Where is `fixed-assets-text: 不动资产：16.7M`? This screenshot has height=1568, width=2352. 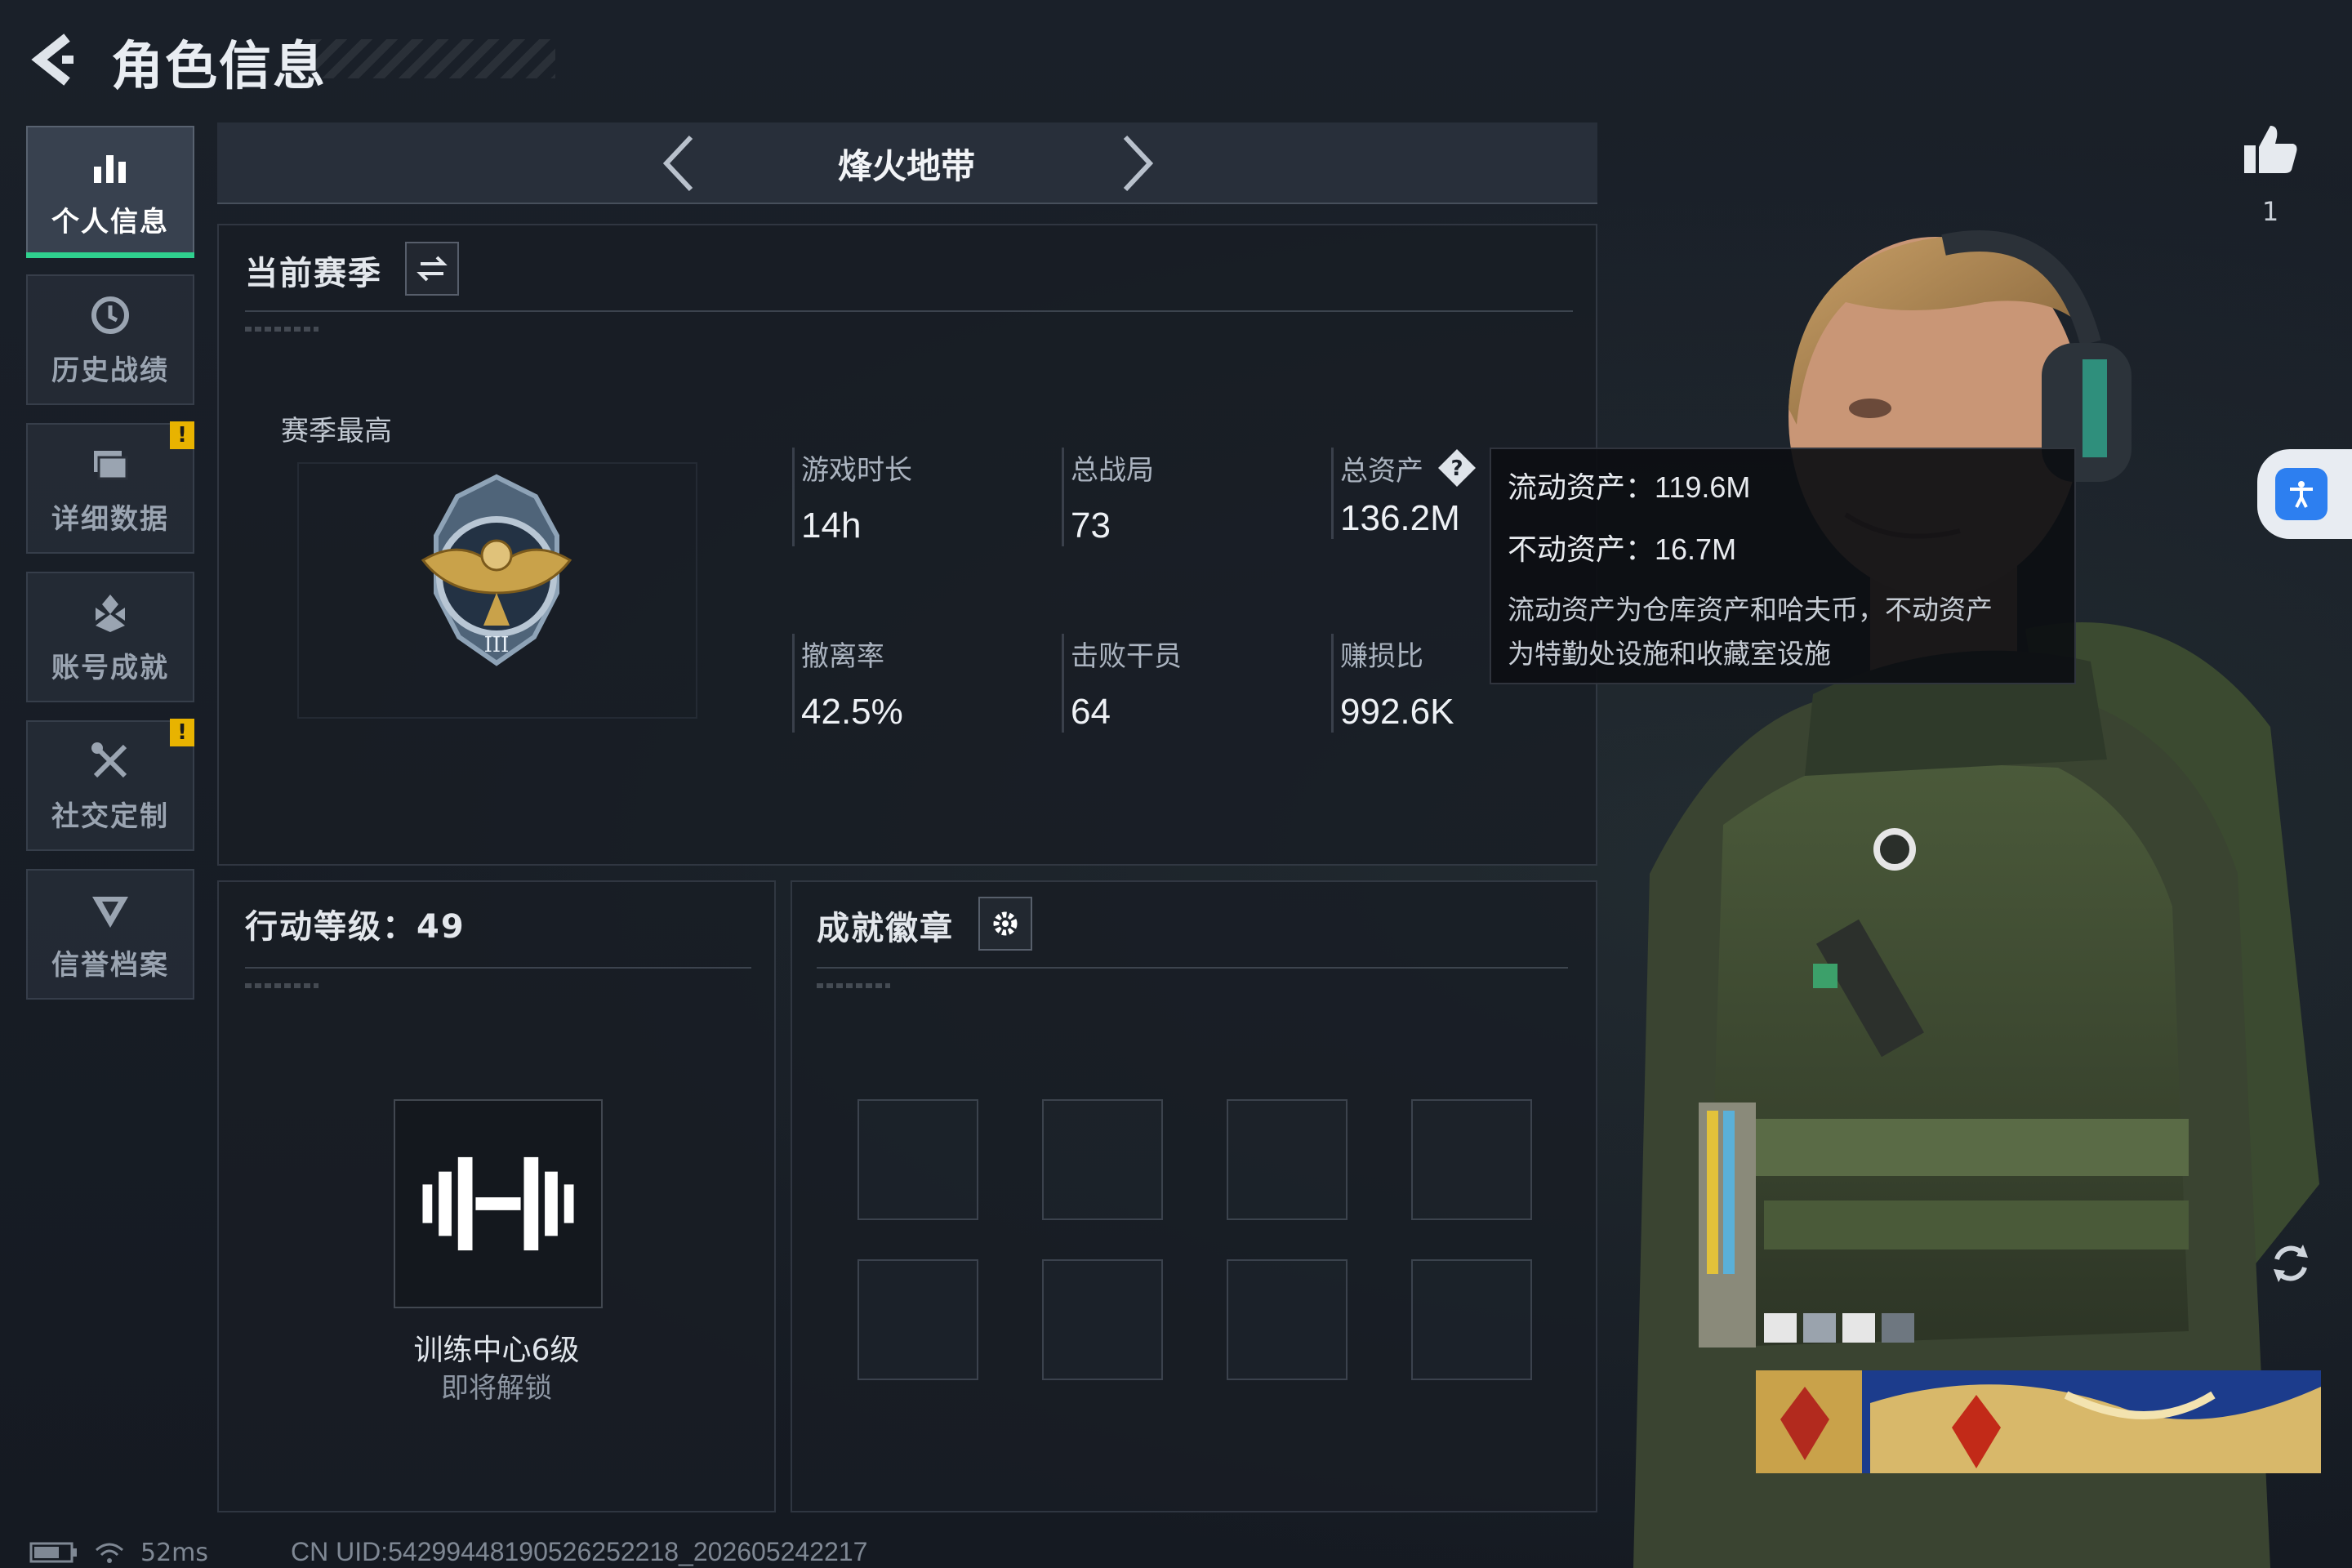
fixed-assets-text: 不动资产：16.7M is located at coordinates (1622, 549).